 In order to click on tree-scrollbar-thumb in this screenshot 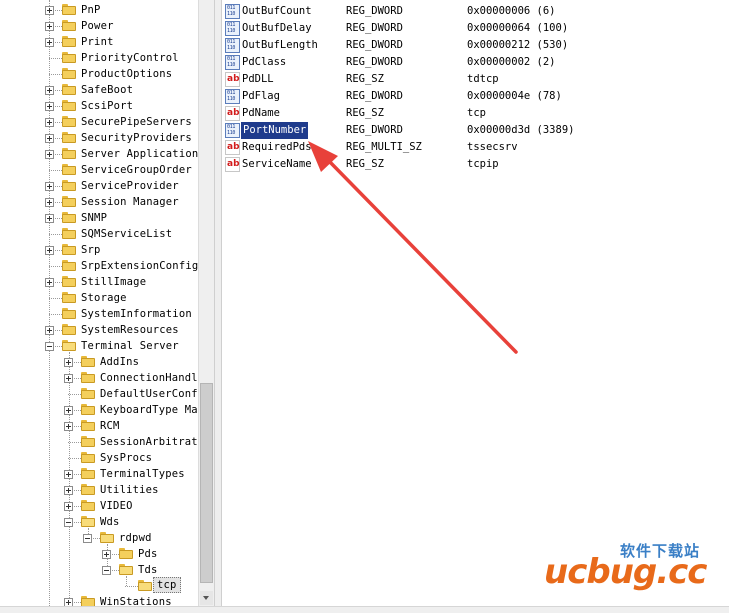, I will do `click(206, 483)`.